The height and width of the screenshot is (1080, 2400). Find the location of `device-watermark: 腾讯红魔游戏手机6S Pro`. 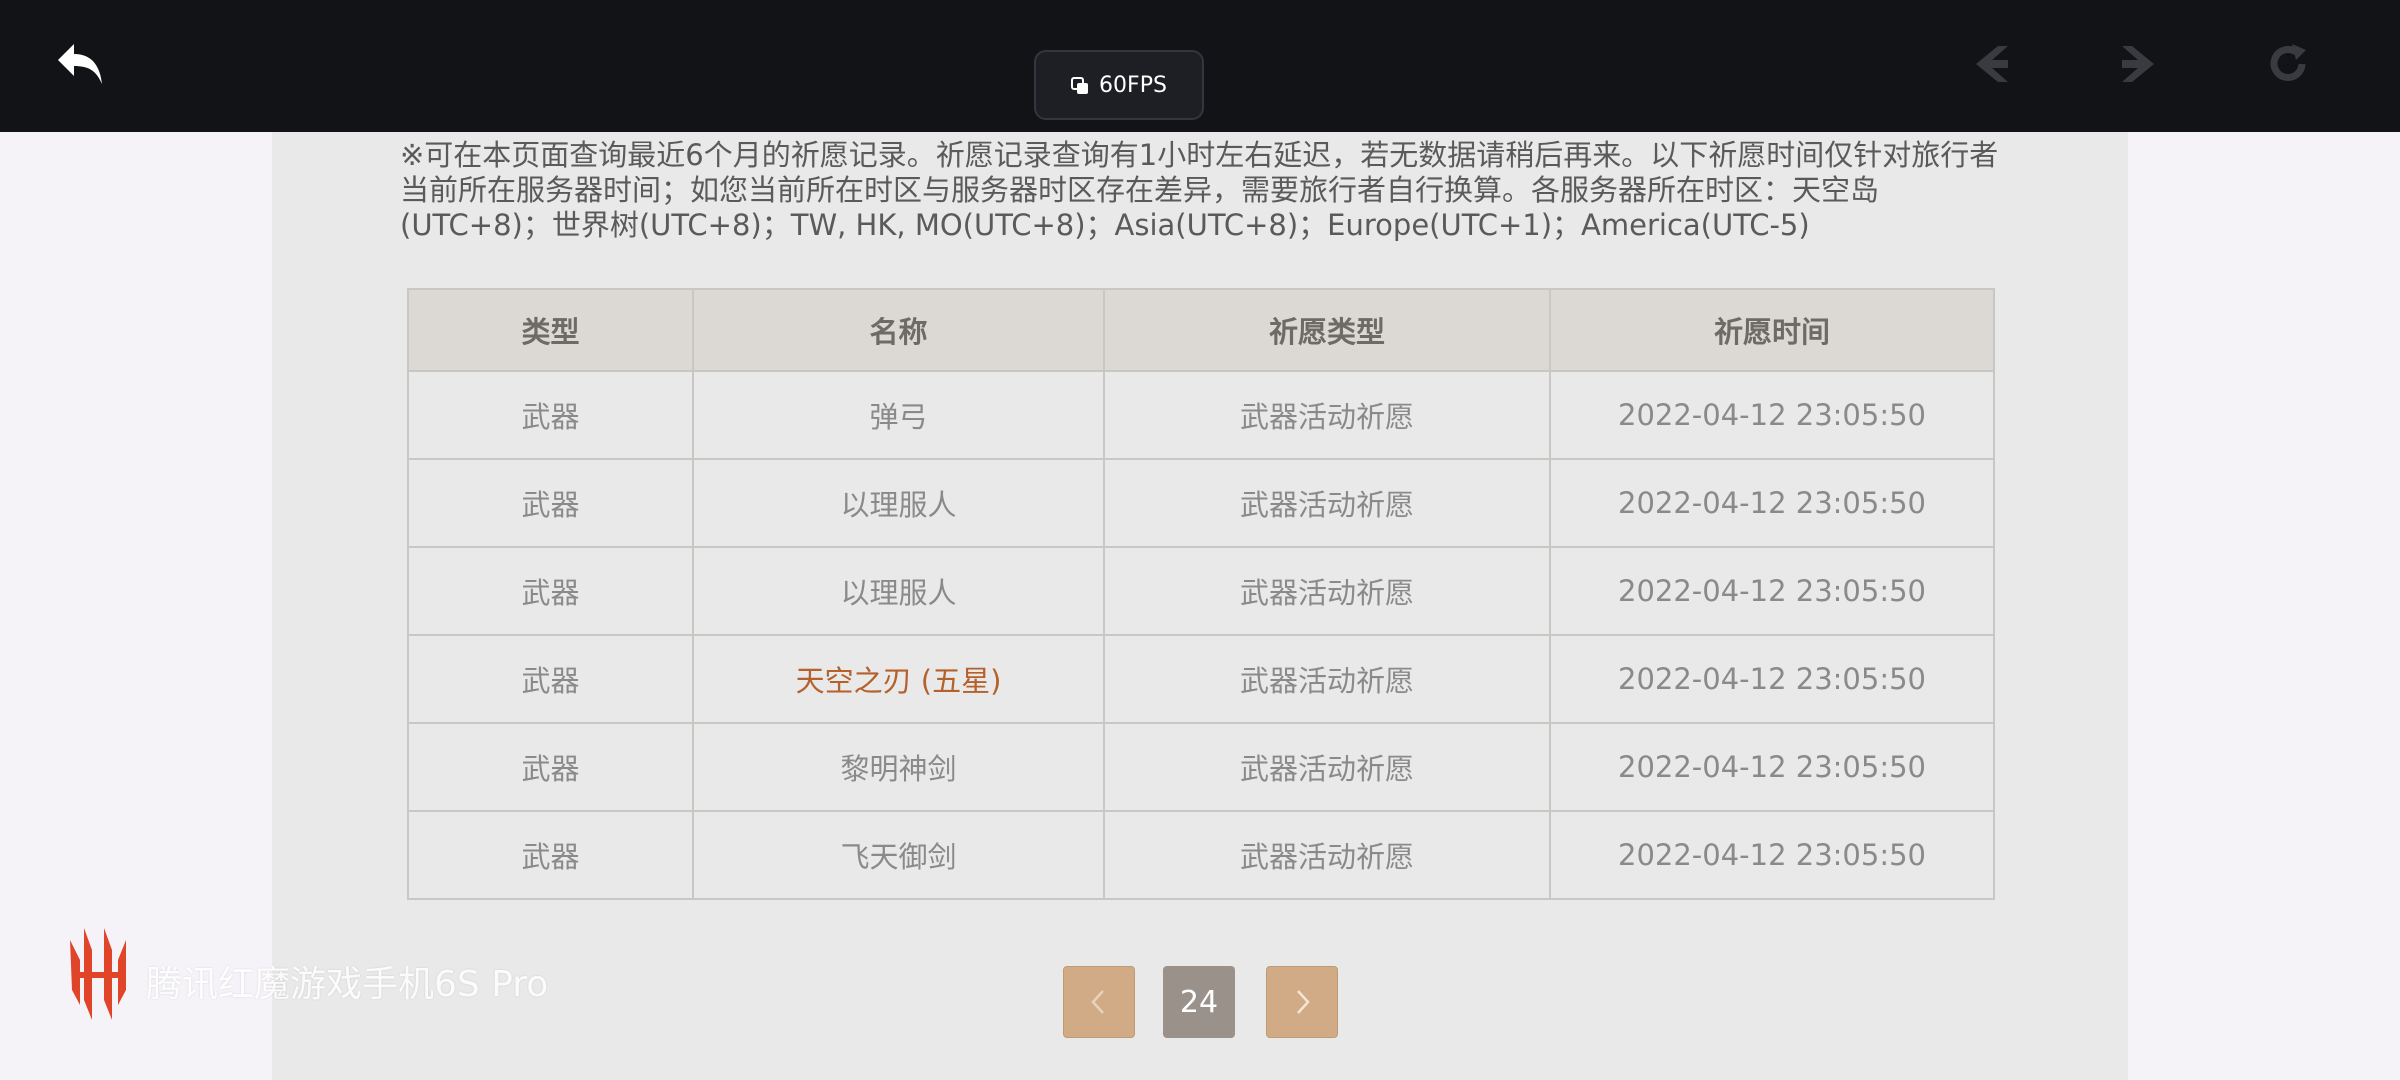

device-watermark: 腾讯红魔游戏手机6S Pro is located at coordinates (347, 984).